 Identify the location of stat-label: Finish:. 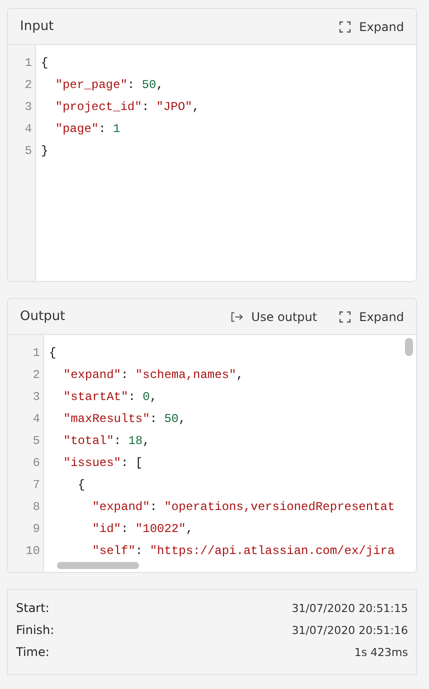
(35, 630).